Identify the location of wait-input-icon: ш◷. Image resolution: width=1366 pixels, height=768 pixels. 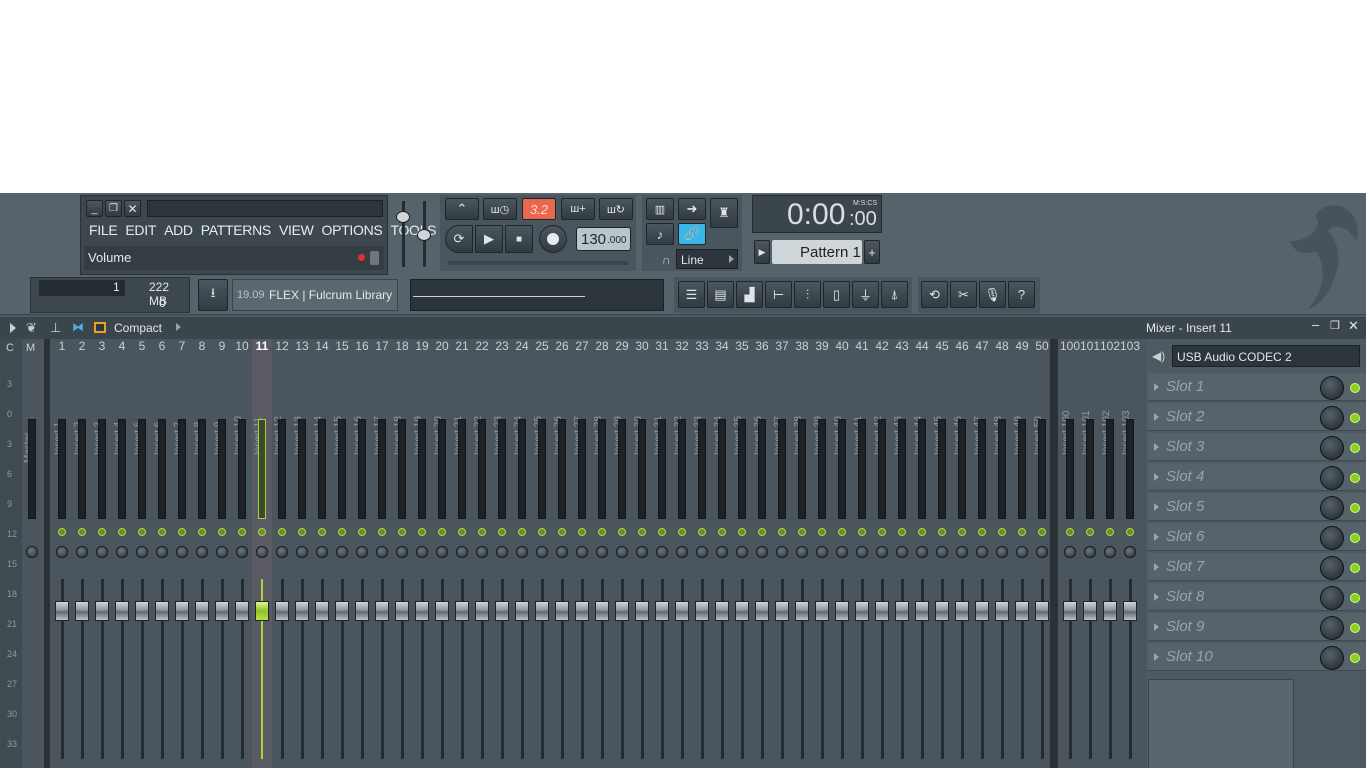
(500, 209).